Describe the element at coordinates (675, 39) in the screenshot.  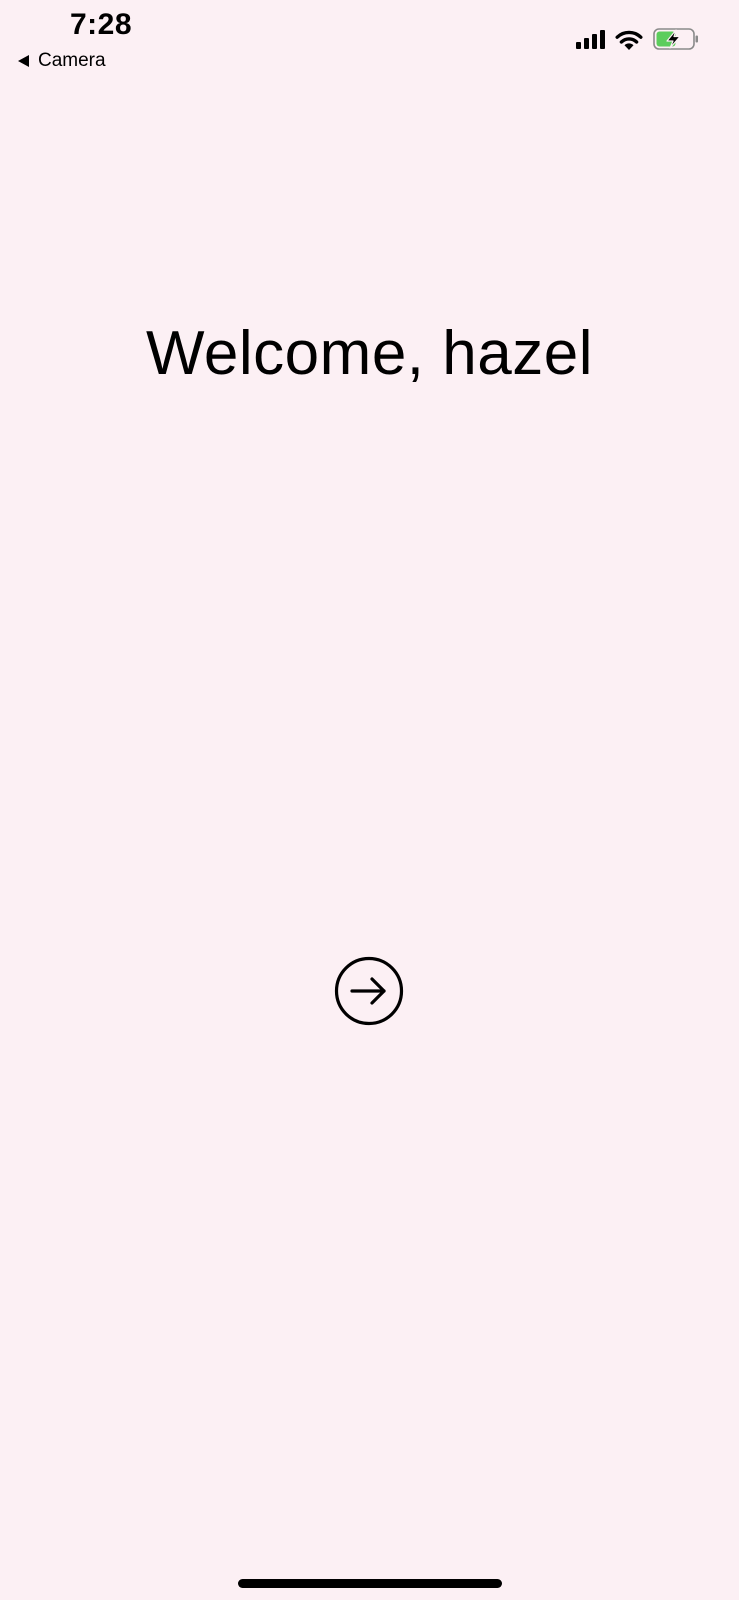
I see `battery-charging-icon` at that location.